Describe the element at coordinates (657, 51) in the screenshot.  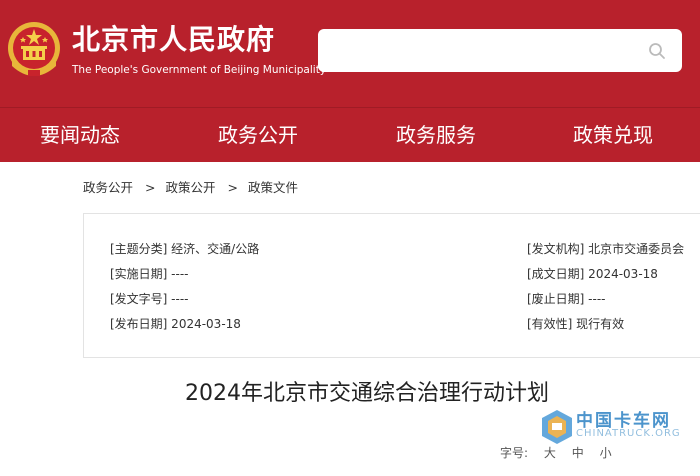
I see `search-icon` at that location.